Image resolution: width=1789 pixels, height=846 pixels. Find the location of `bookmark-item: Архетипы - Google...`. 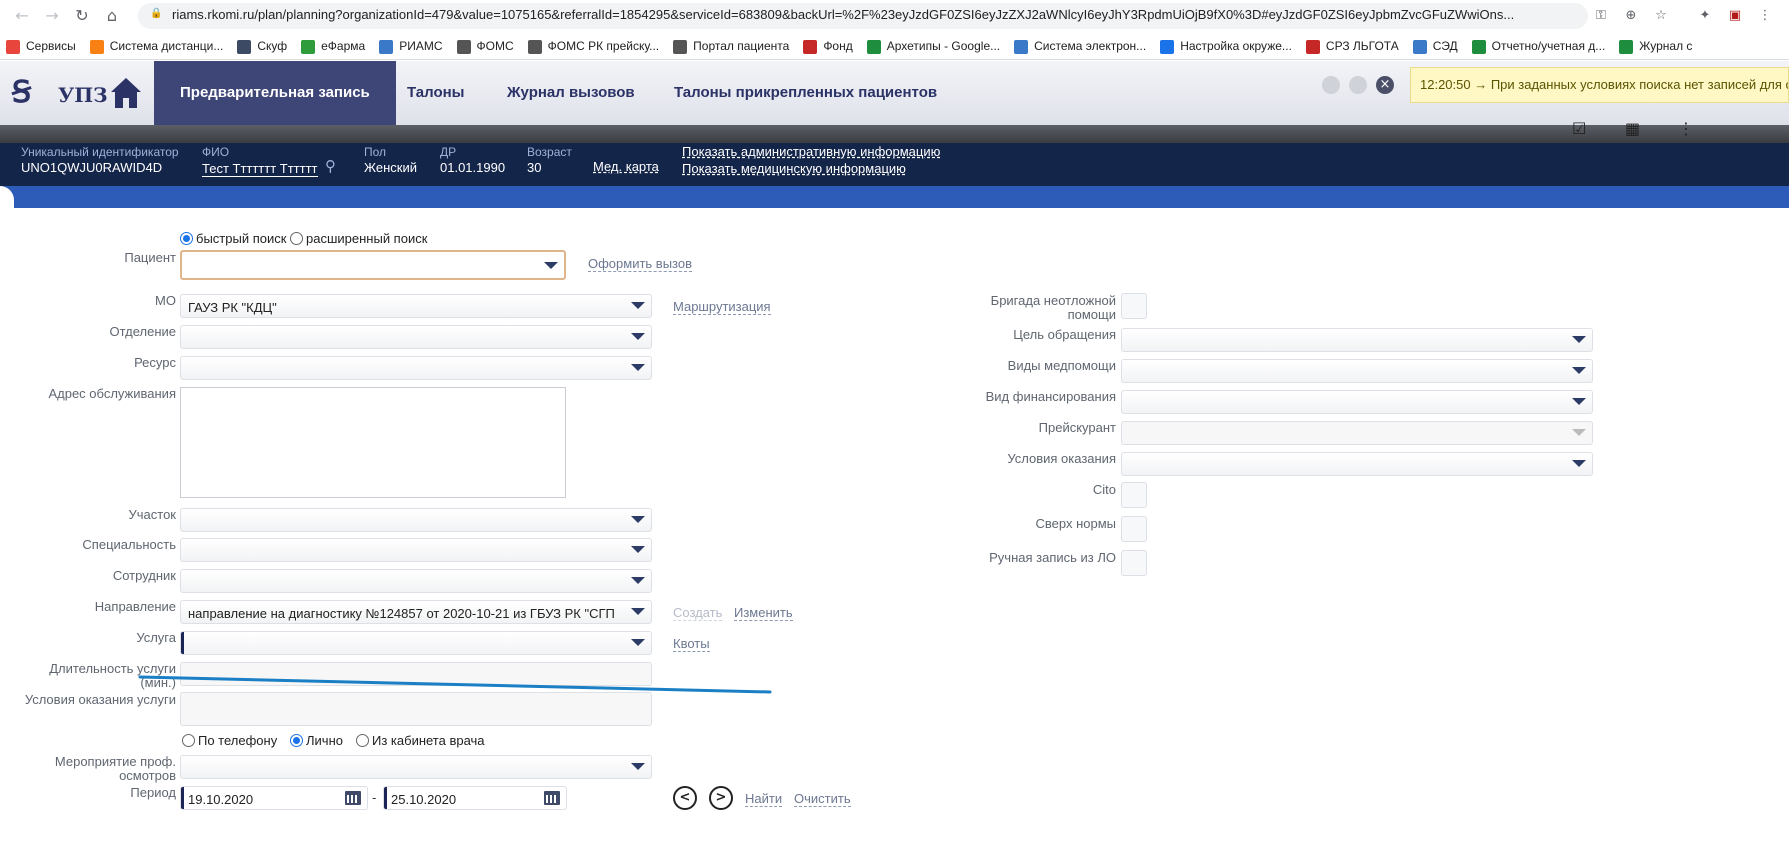

bookmark-item: Архетипы - Google... is located at coordinates (937, 45).